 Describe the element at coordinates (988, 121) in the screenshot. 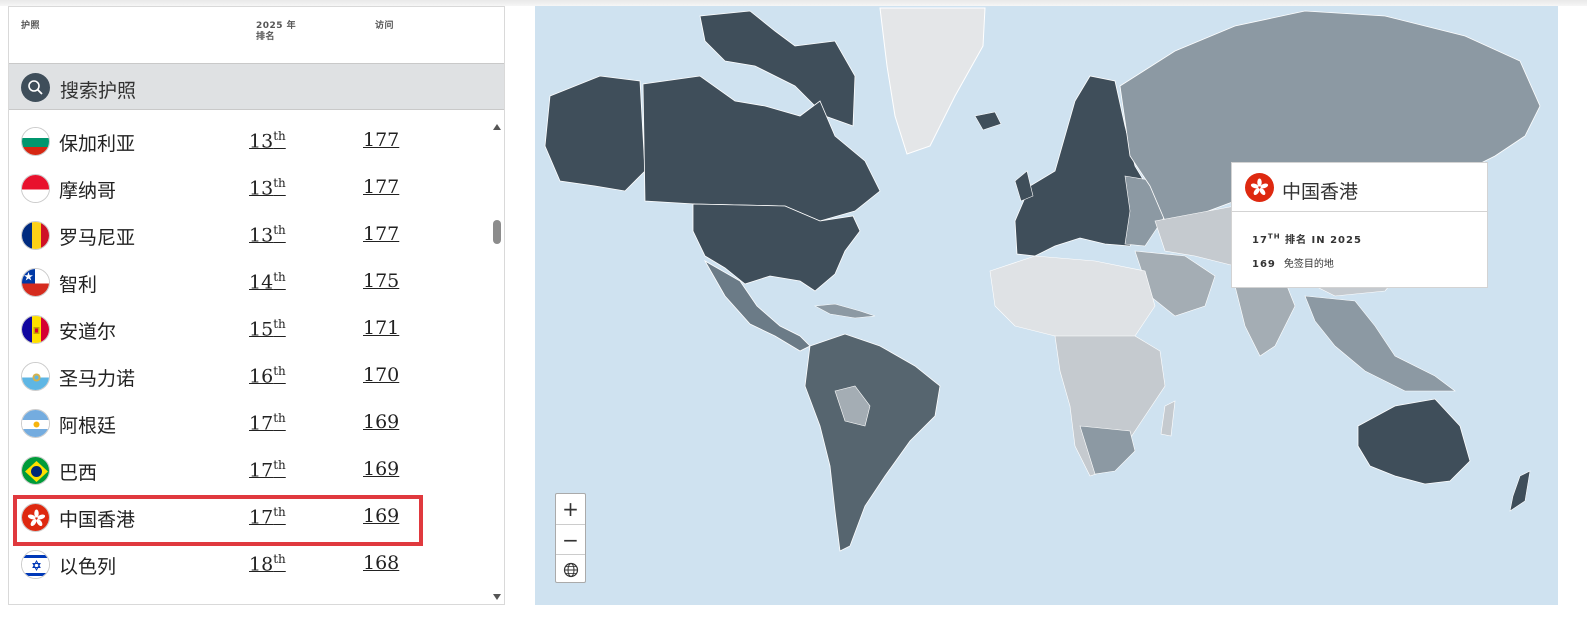

I see `iceland-region` at that location.